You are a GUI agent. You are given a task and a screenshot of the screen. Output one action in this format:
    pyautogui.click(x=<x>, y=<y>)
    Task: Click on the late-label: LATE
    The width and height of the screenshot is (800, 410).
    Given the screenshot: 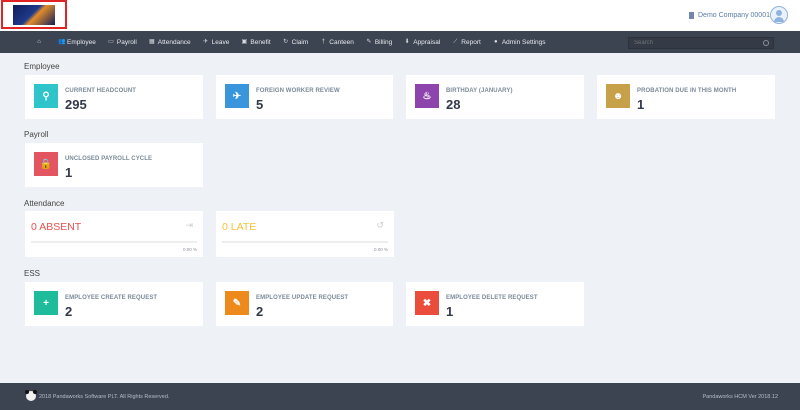 What is the action you would take?
    pyautogui.click(x=243, y=227)
    